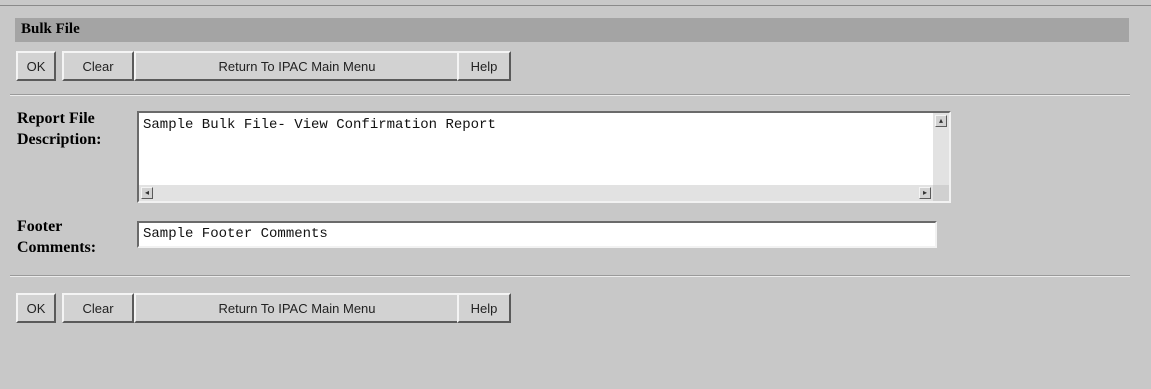 This screenshot has width=1151, height=389. Describe the element at coordinates (941, 193) in the screenshot. I see `resize-corner` at that location.